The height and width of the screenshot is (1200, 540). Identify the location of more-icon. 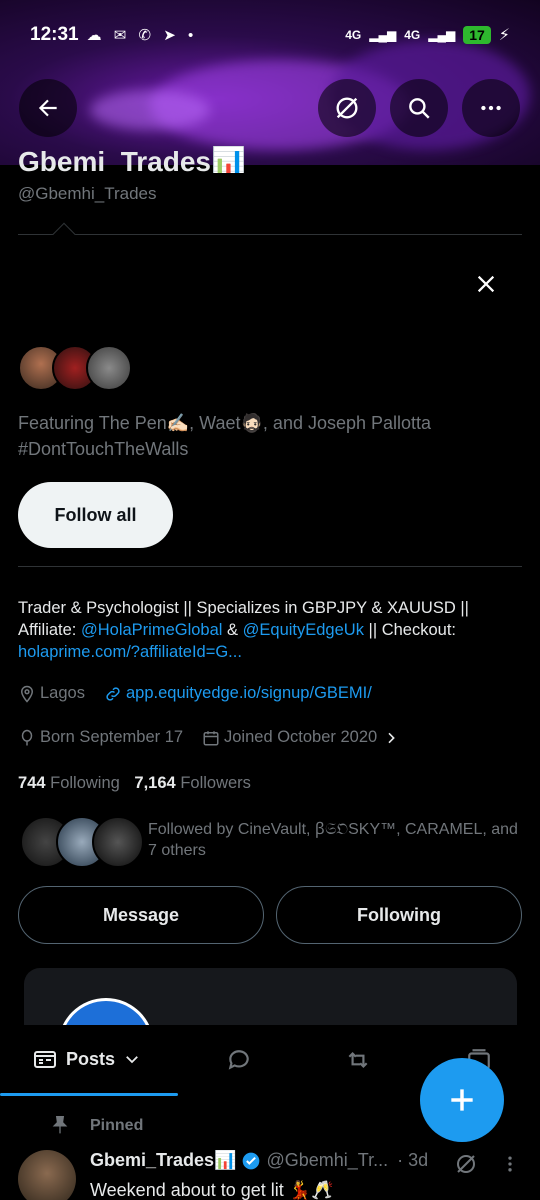
(491, 108).